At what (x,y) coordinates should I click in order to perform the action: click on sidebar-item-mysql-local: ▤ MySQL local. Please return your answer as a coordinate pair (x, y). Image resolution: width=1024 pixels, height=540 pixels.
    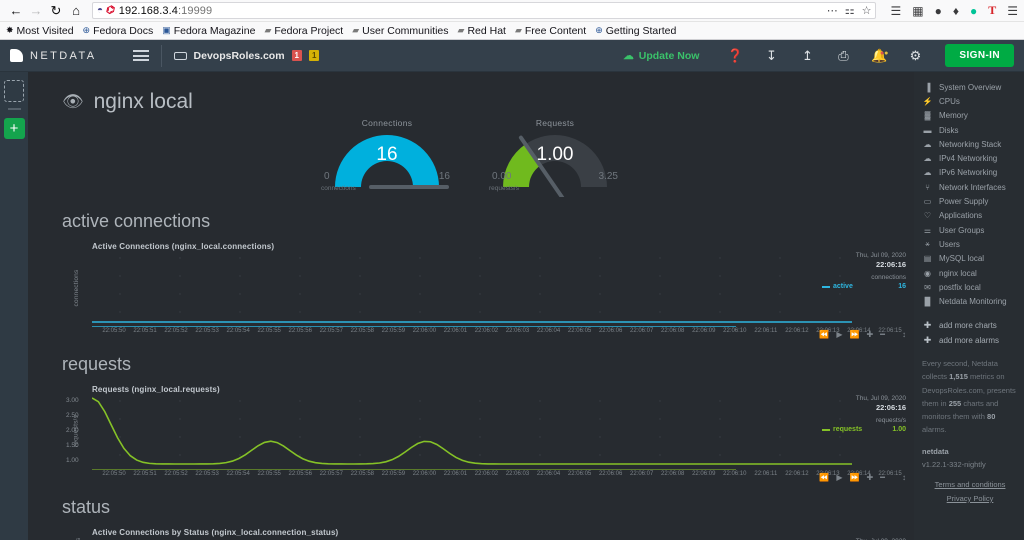
    Looking at the image, I should click on (973, 259).